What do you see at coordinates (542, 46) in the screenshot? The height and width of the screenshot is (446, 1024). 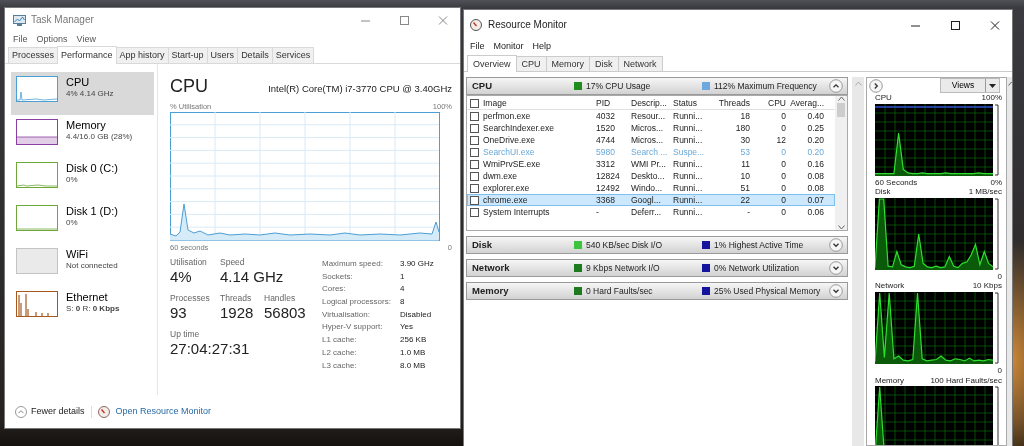 I see `menu-item: Help` at bounding box center [542, 46].